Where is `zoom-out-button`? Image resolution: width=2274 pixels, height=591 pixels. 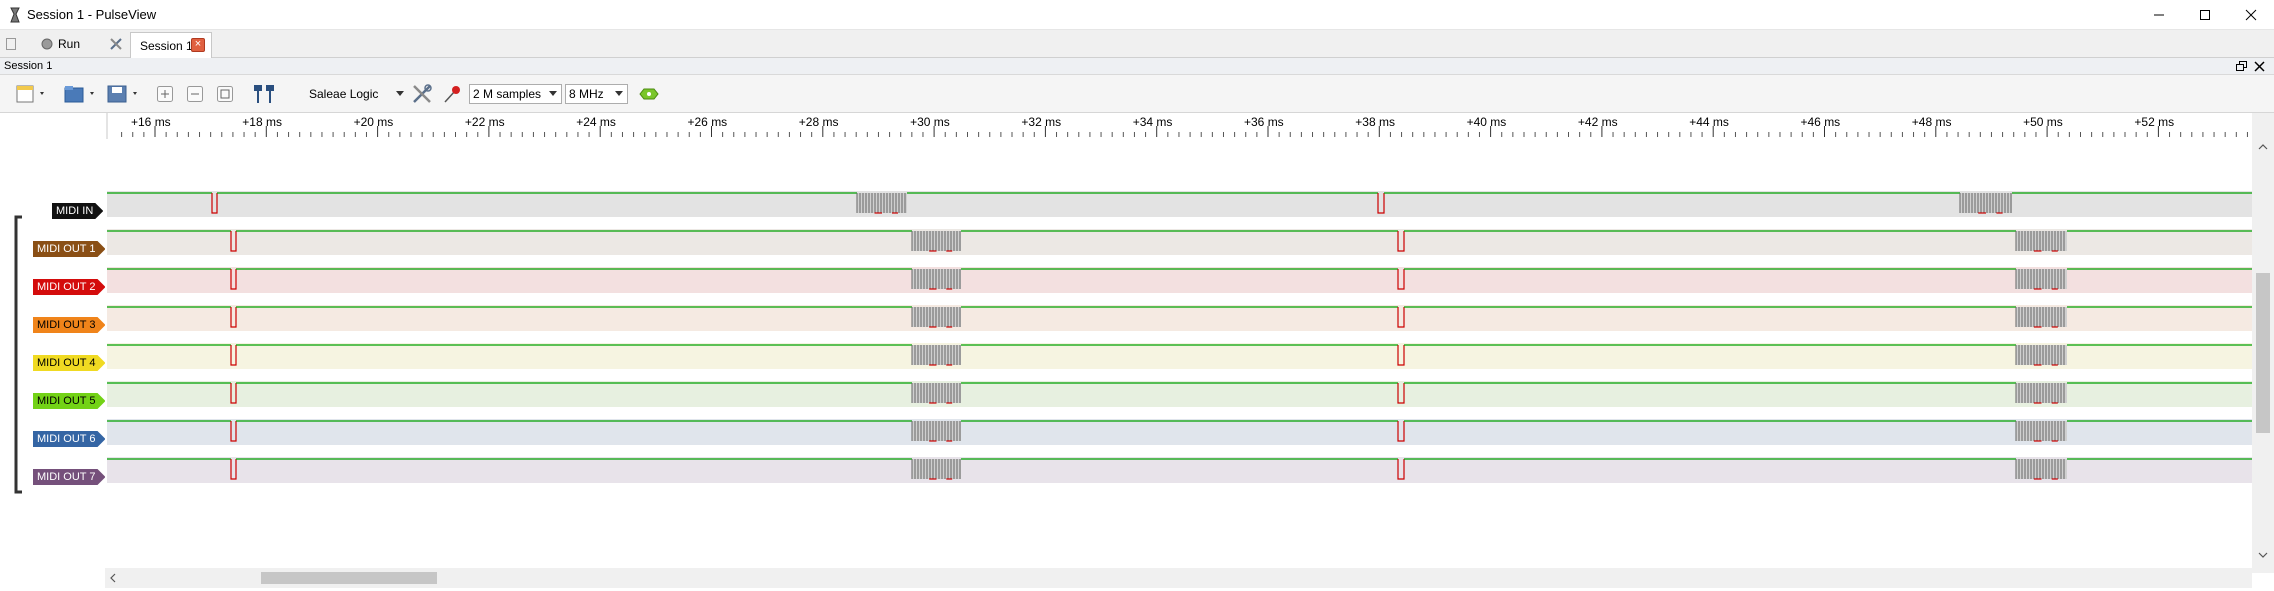
zoom-out-button is located at coordinates (195, 94).